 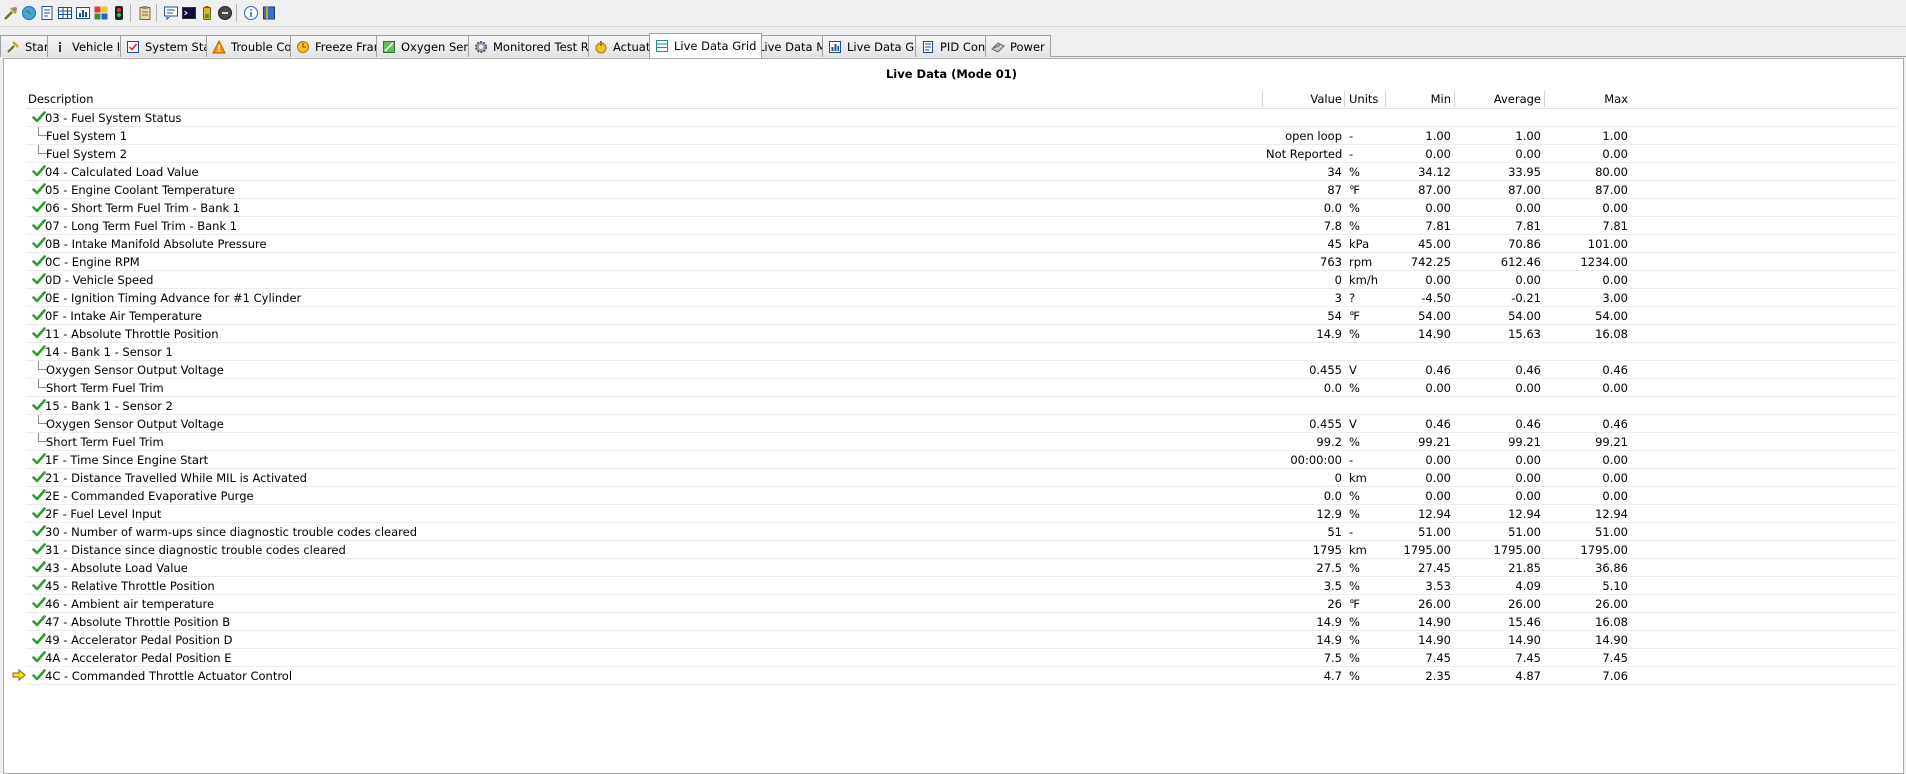 What do you see at coordinates (138, 658) in the screenshot?
I see `row-description: 4A - Accelerator Pedal Position E` at bounding box center [138, 658].